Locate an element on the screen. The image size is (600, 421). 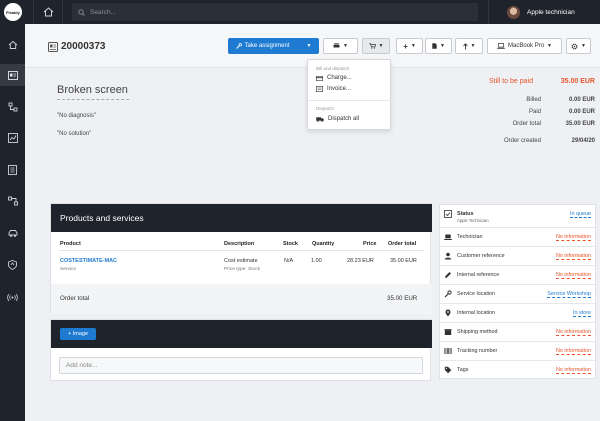
info-label: Shipping method is located at coordinates (477, 332).